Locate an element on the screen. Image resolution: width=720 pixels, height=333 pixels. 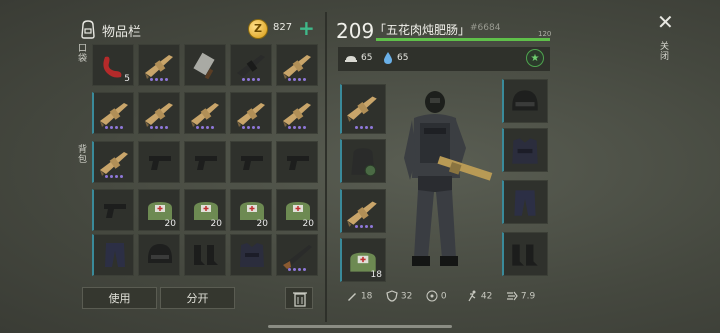
close-label: 关闭 is located at coordinates (665, 52).